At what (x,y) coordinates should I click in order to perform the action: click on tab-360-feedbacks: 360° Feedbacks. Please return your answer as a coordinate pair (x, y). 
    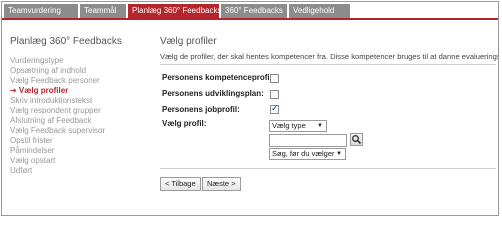
    Looking at the image, I should click on (254, 11).